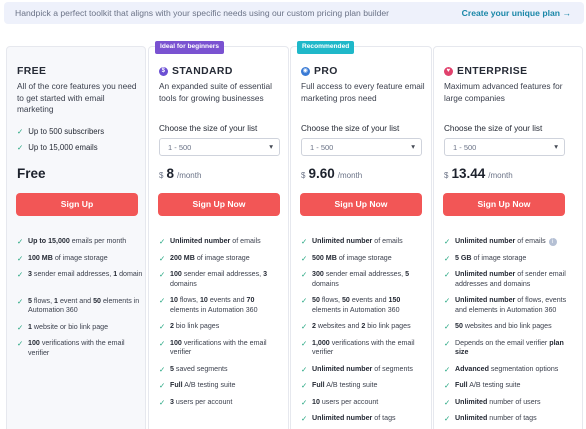 Image resolution: width=586 pixels, height=429 pixels. I want to click on feature-item: ✓ 2 bio link pages, so click(222, 327).